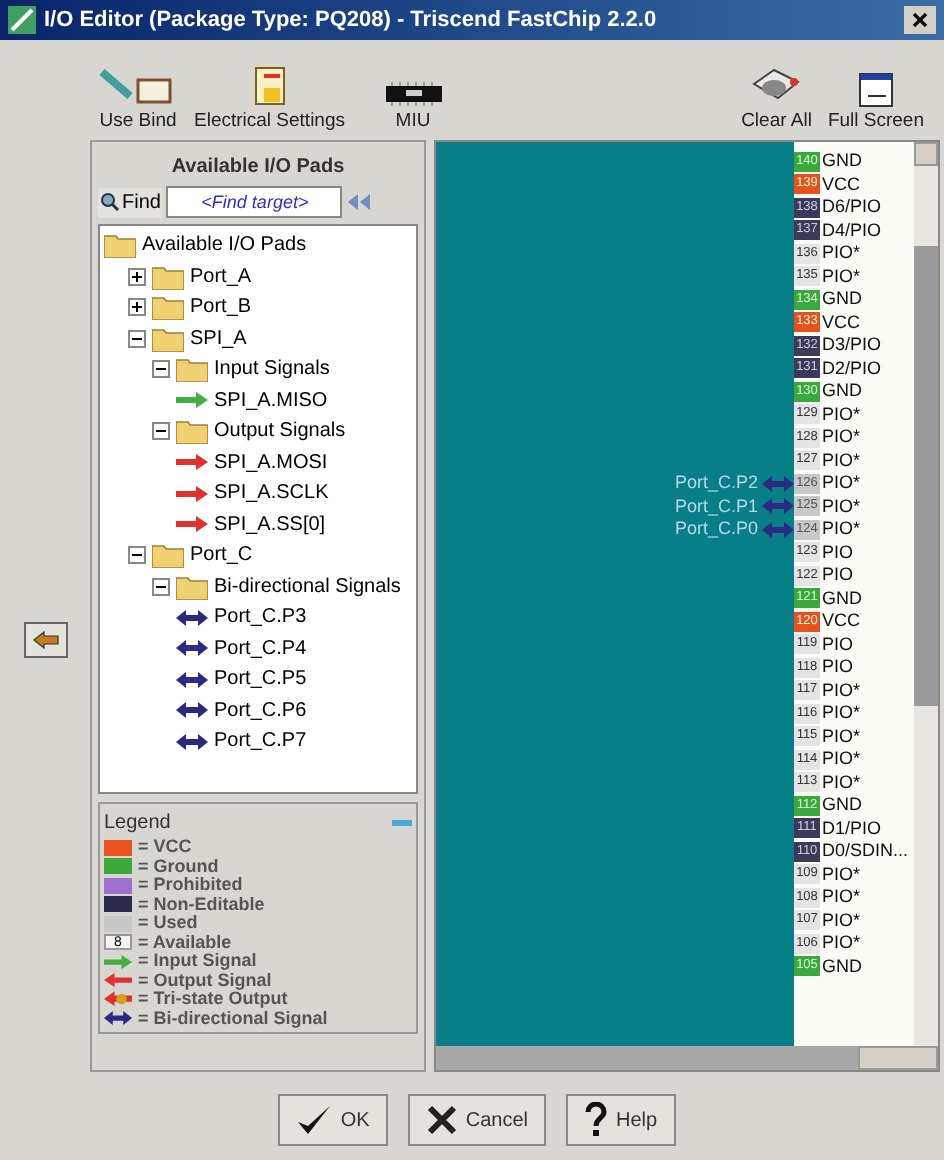 This screenshot has height=1160, width=944. I want to click on legend-label: = VCC, so click(165, 847).